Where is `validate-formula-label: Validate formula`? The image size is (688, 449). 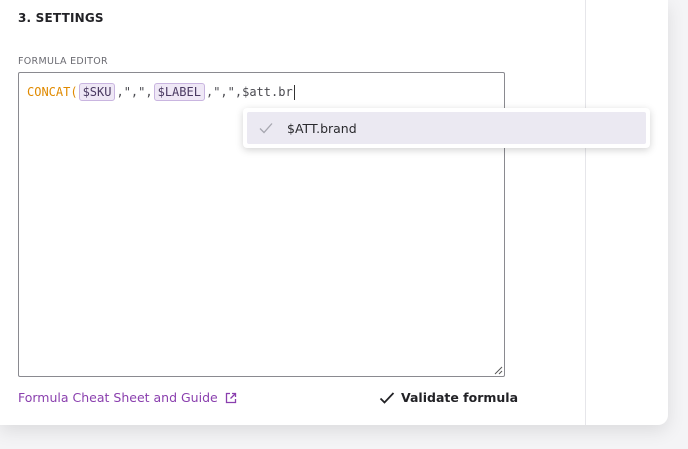
validate-formula-label: Validate formula is located at coordinates (460, 397).